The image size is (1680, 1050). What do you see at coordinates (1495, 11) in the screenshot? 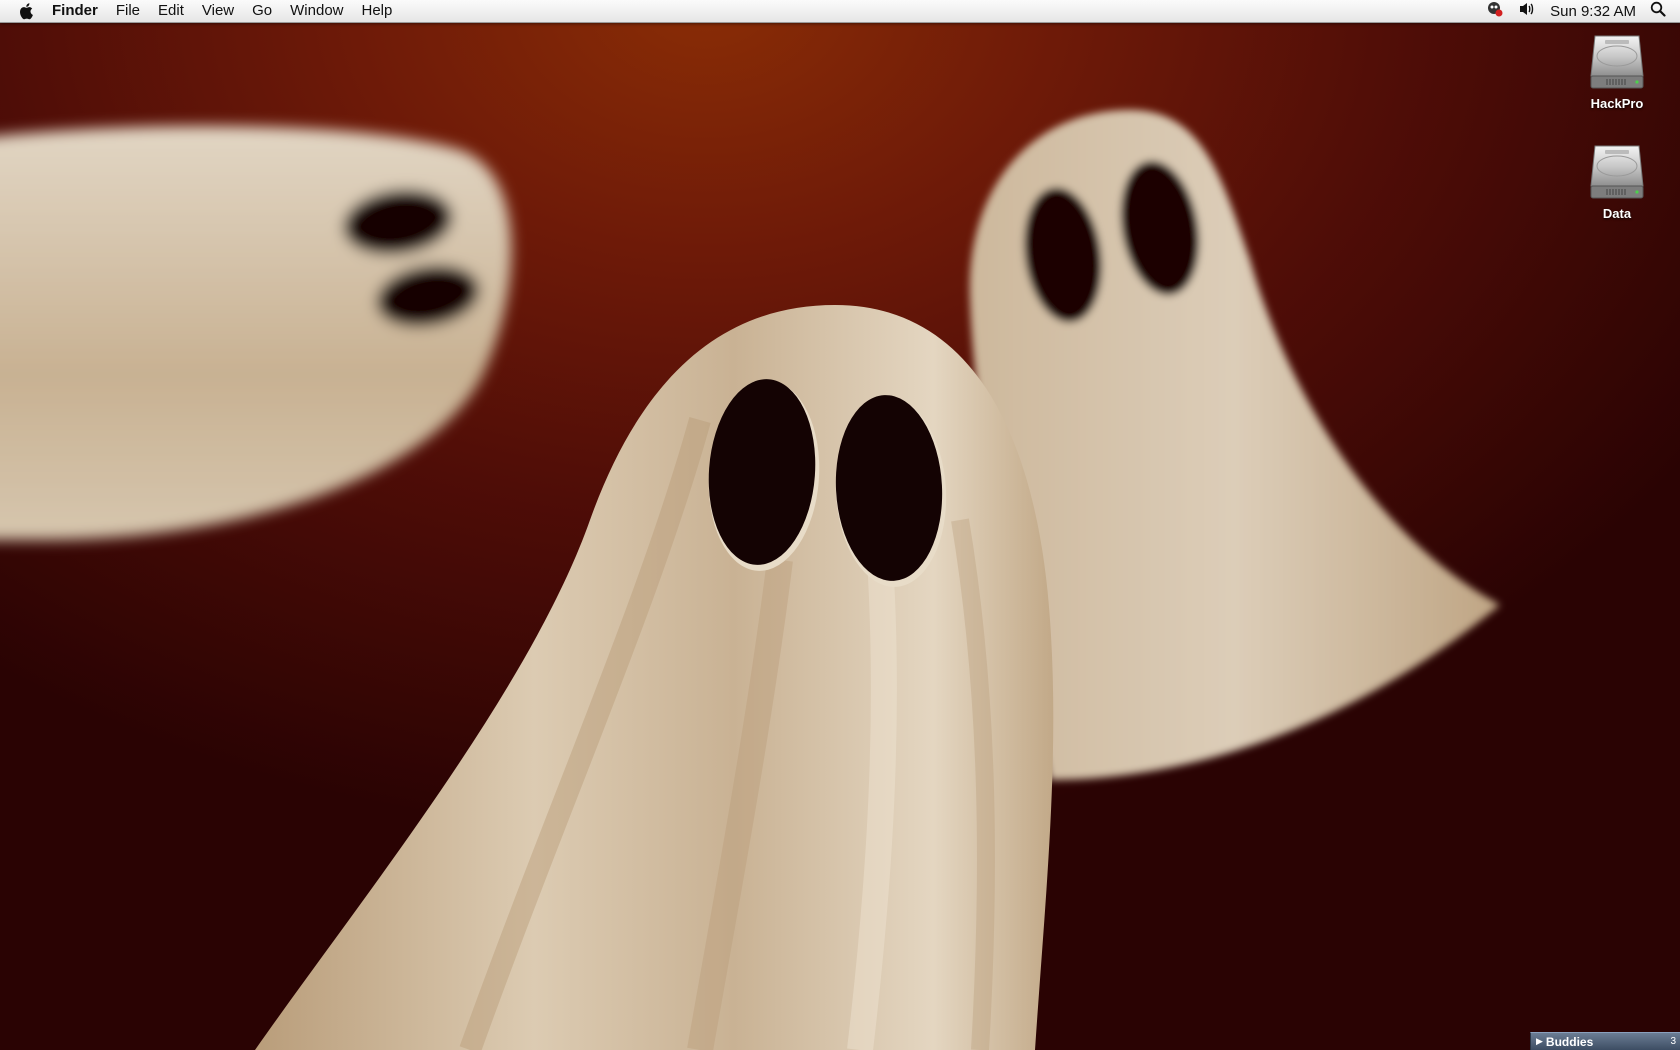
I see `chat-status-icon` at bounding box center [1495, 11].